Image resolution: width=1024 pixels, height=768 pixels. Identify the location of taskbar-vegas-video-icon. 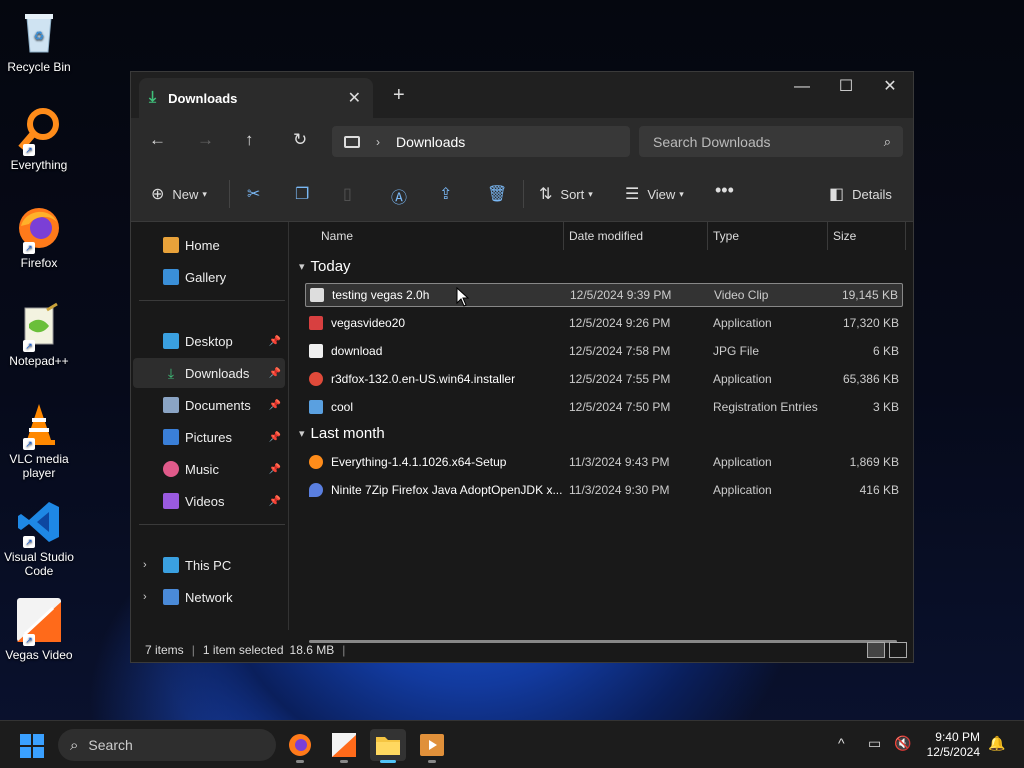
(432, 746).